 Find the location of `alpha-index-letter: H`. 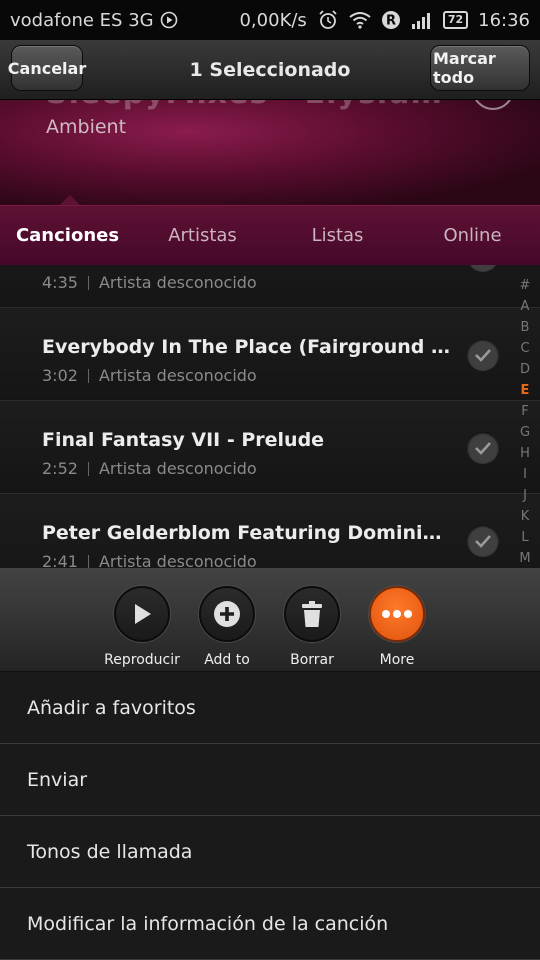

alpha-index-letter: H is located at coordinates (525, 453).